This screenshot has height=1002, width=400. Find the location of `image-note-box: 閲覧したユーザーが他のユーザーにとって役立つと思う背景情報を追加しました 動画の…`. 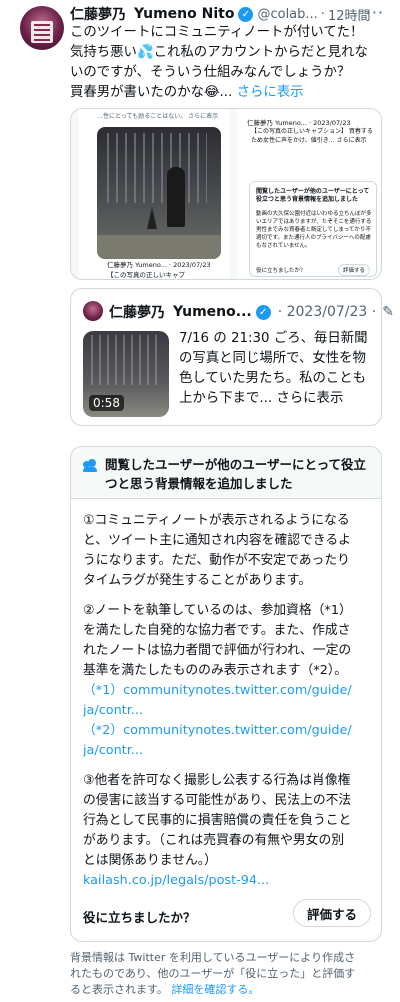

image-note-box: 閲覧したユーザーが他のユーザーにとって役立つと思う背景情報を追加しました 動画の… is located at coordinates (313, 229).